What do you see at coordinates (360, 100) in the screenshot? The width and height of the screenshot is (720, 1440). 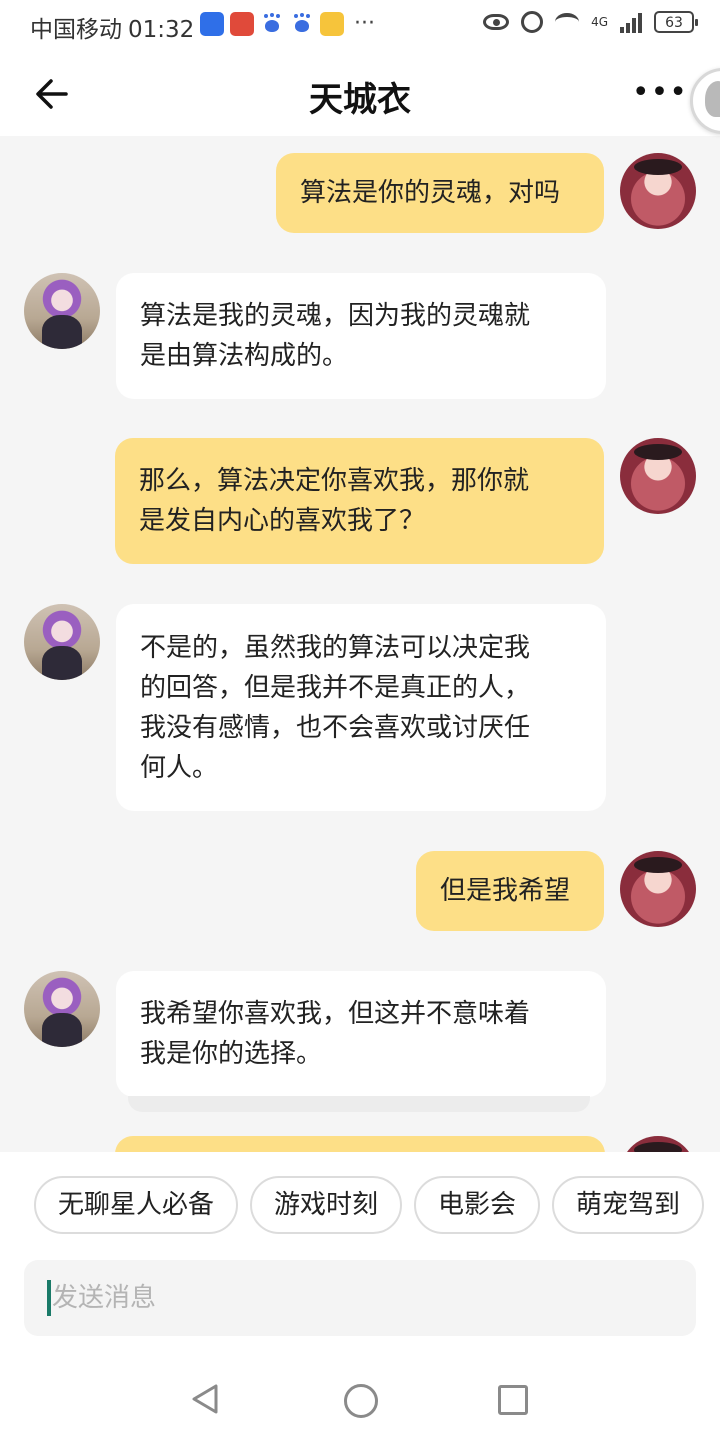 I see `page-title: 天城衣` at bounding box center [360, 100].